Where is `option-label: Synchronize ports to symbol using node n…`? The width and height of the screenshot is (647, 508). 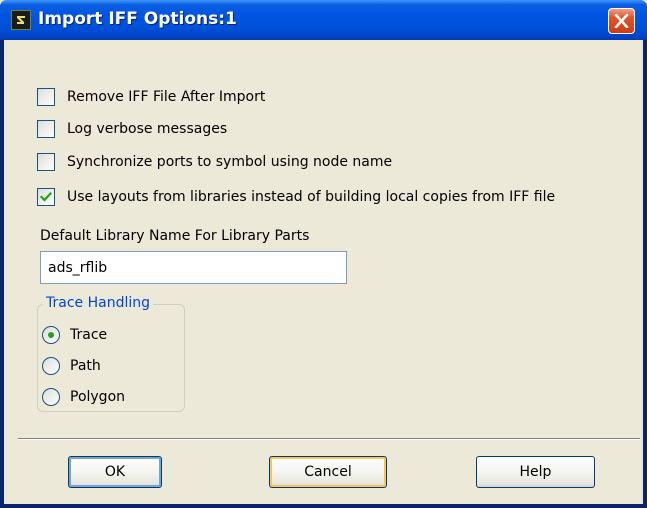 option-label: Synchronize ports to symbol using node n… is located at coordinates (230, 162).